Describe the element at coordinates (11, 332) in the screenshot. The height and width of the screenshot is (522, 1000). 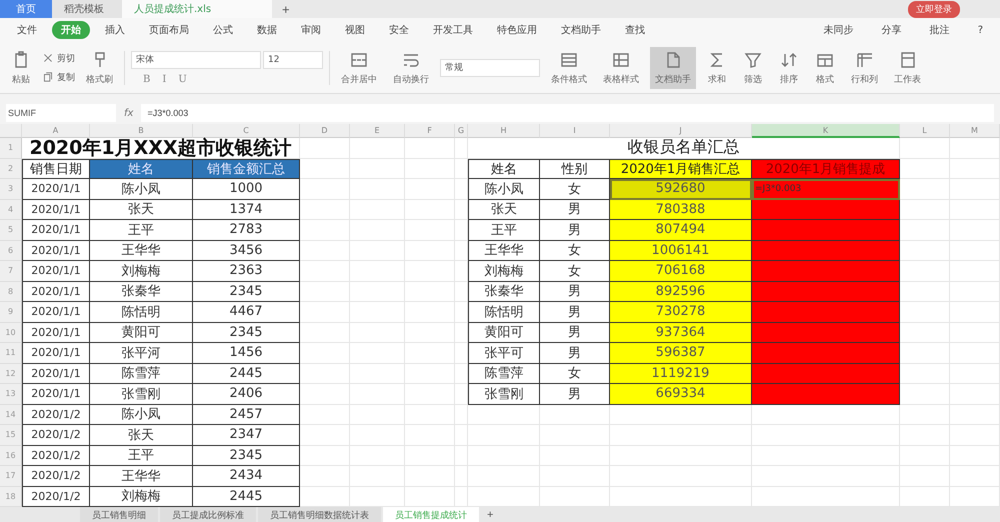
I see `row-number: 10` at that location.